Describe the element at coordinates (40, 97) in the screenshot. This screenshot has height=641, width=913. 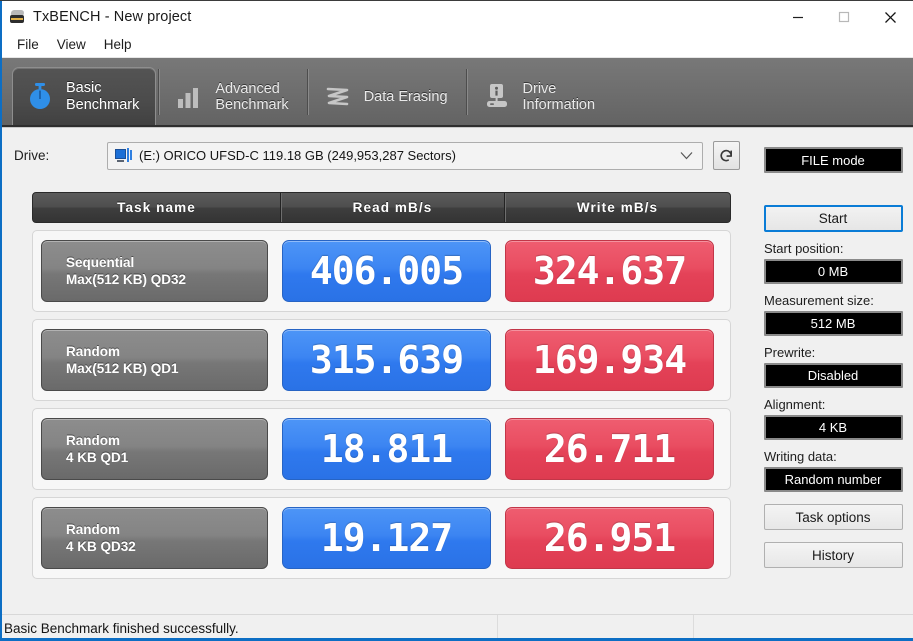
I see `stopwatch-icon` at that location.